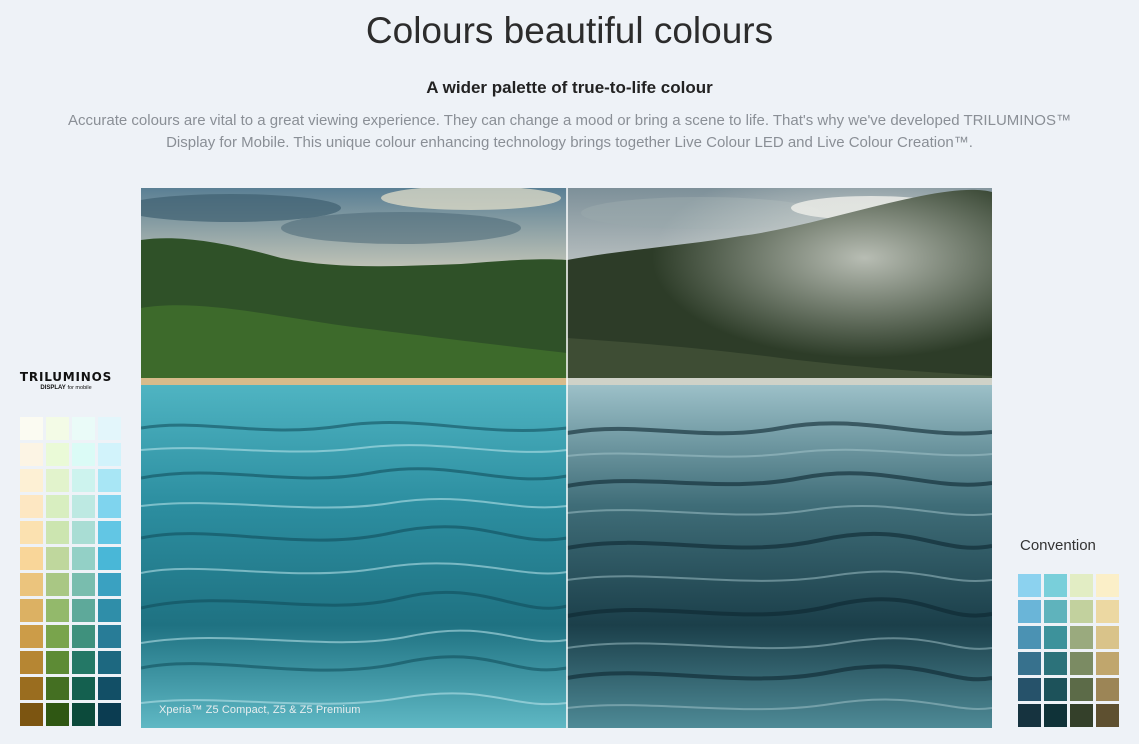  What do you see at coordinates (569, 30) in the screenshot?
I see `page-title: Colours beautiful colours` at bounding box center [569, 30].